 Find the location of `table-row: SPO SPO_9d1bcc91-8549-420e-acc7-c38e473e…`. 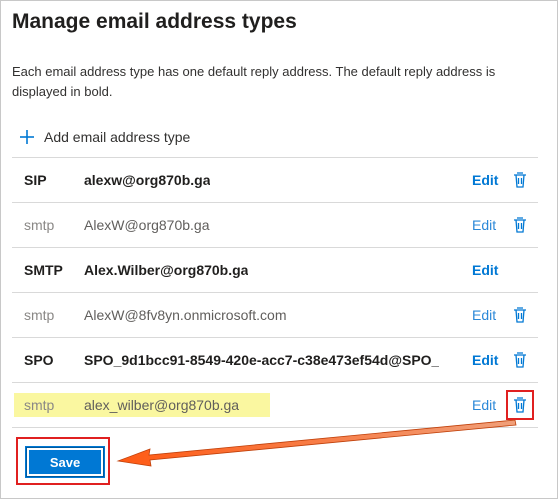

table-row: SPO SPO_9d1bcc91-8549-420e-acc7-c38e473e… is located at coordinates (275, 359).